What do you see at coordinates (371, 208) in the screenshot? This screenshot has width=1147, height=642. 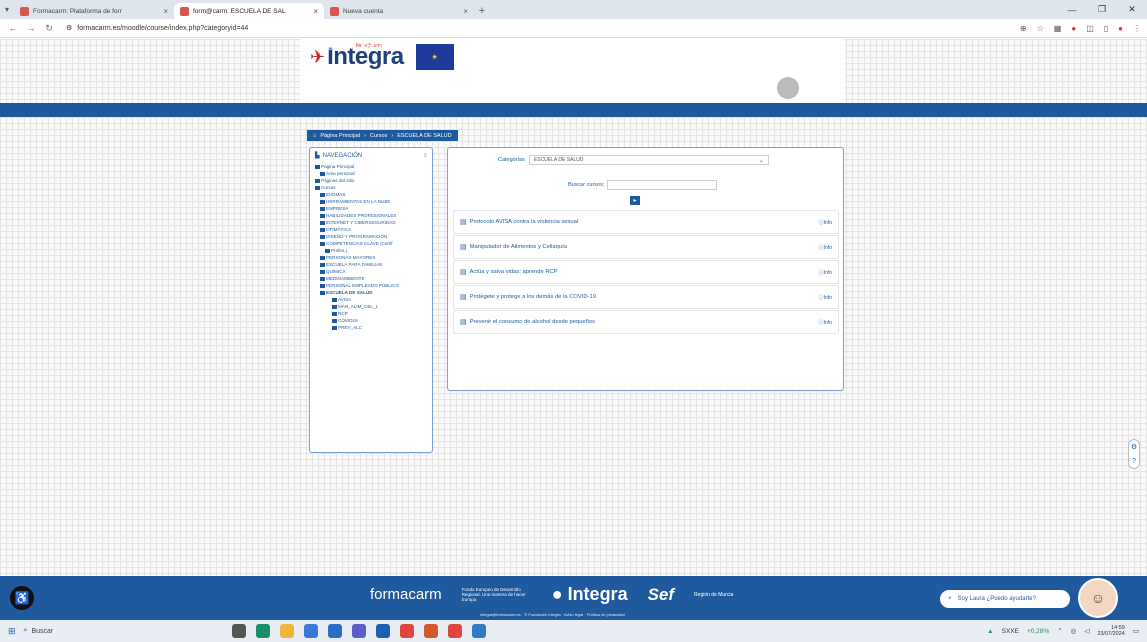 I see `sidebar-item: EMPRESA` at bounding box center [371, 208].